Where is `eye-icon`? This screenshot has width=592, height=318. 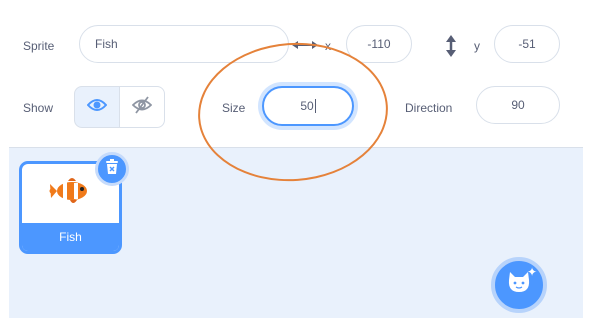 eye-icon is located at coordinates (97, 107).